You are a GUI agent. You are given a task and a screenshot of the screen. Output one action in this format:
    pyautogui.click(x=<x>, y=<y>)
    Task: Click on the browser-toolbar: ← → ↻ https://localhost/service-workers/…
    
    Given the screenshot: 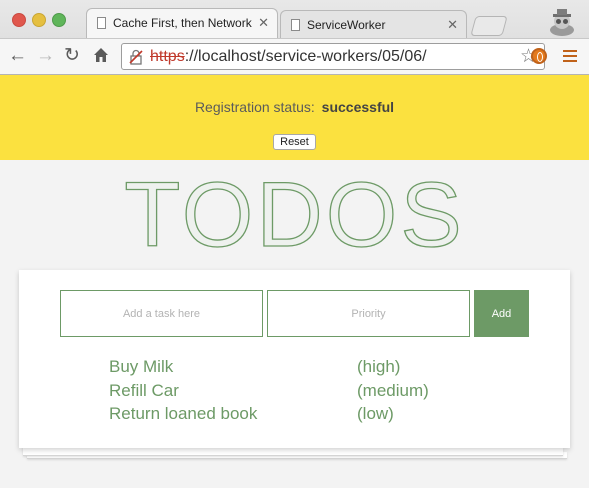 What is the action you would take?
    pyautogui.click(x=294, y=56)
    